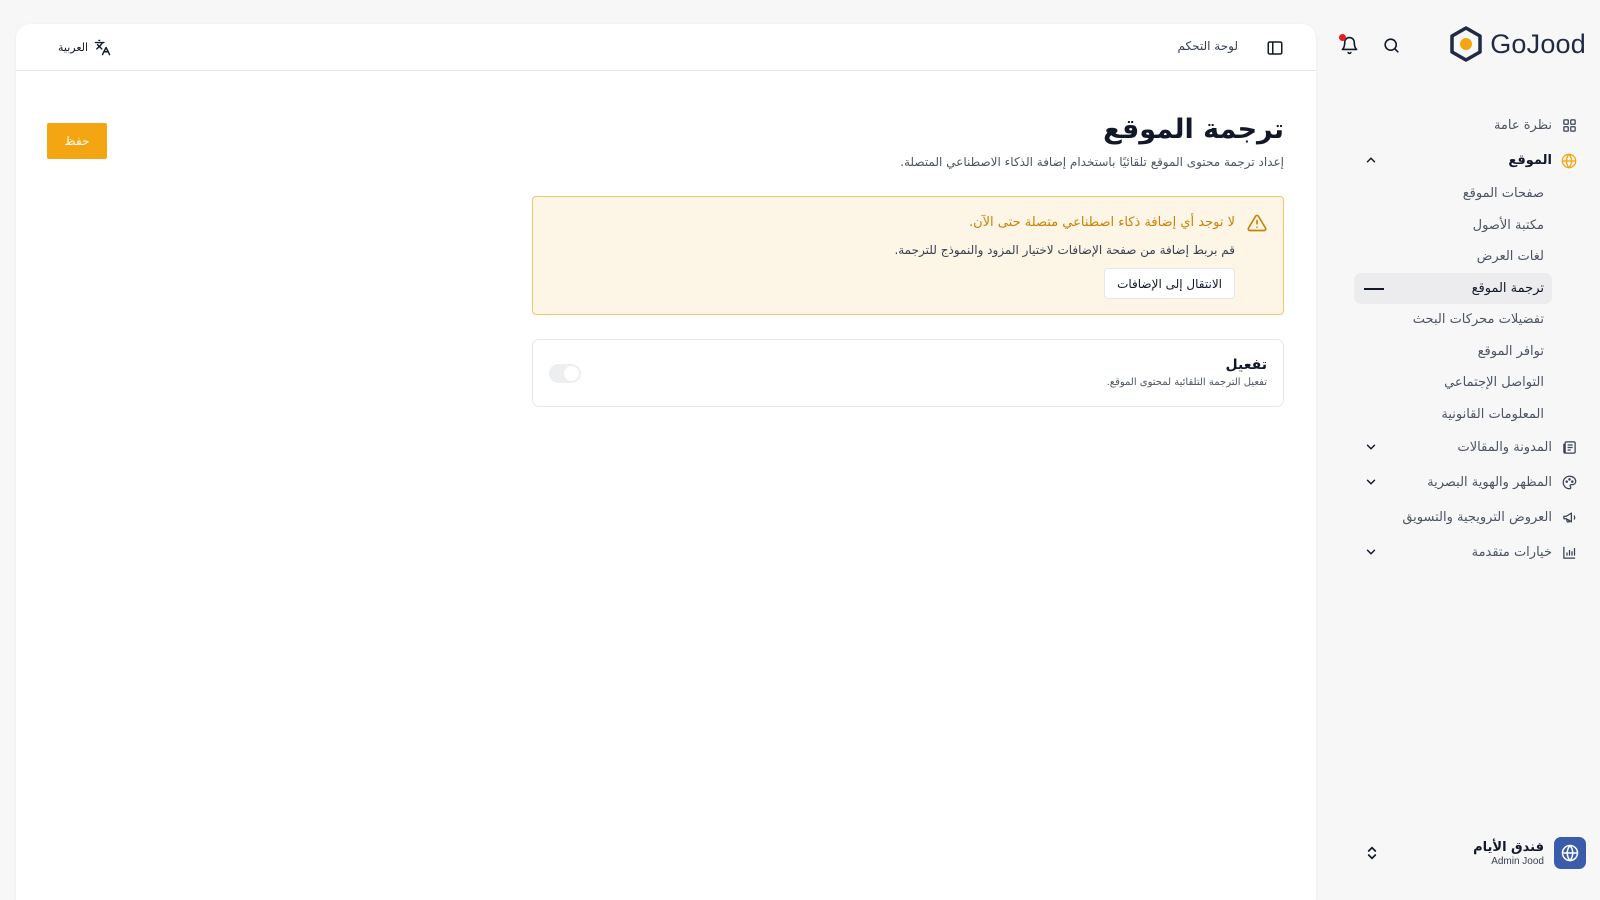 The image size is (1600, 900). What do you see at coordinates (1193, 129) in the screenshot?
I see `page-title: ترجمة الموقع` at bounding box center [1193, 129].